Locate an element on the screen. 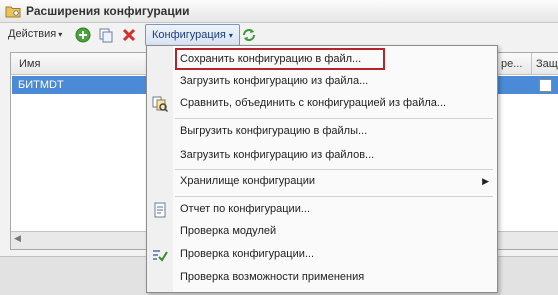  delete-x-icon is located at coordinates (129, 35).